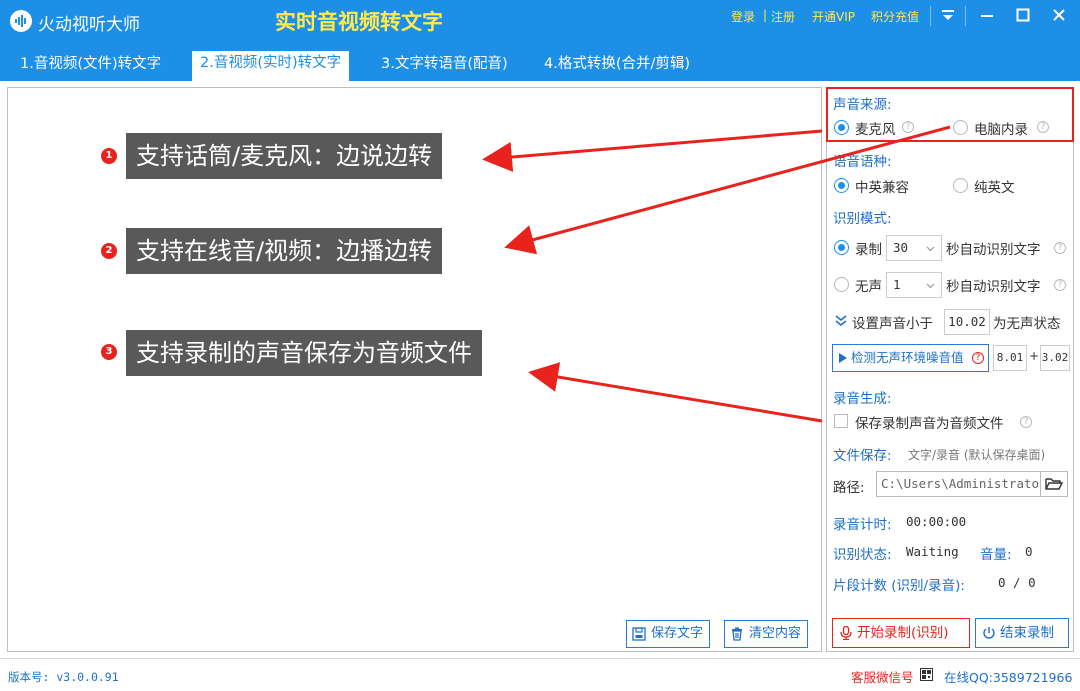 Image resolution: width=1080 pixels, height=691 pixels. I want to click on noise-offset-field: 3.02, so click(1055, 358).